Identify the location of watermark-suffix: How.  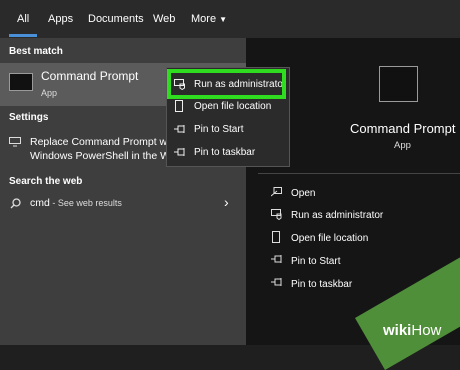
(426, 330).